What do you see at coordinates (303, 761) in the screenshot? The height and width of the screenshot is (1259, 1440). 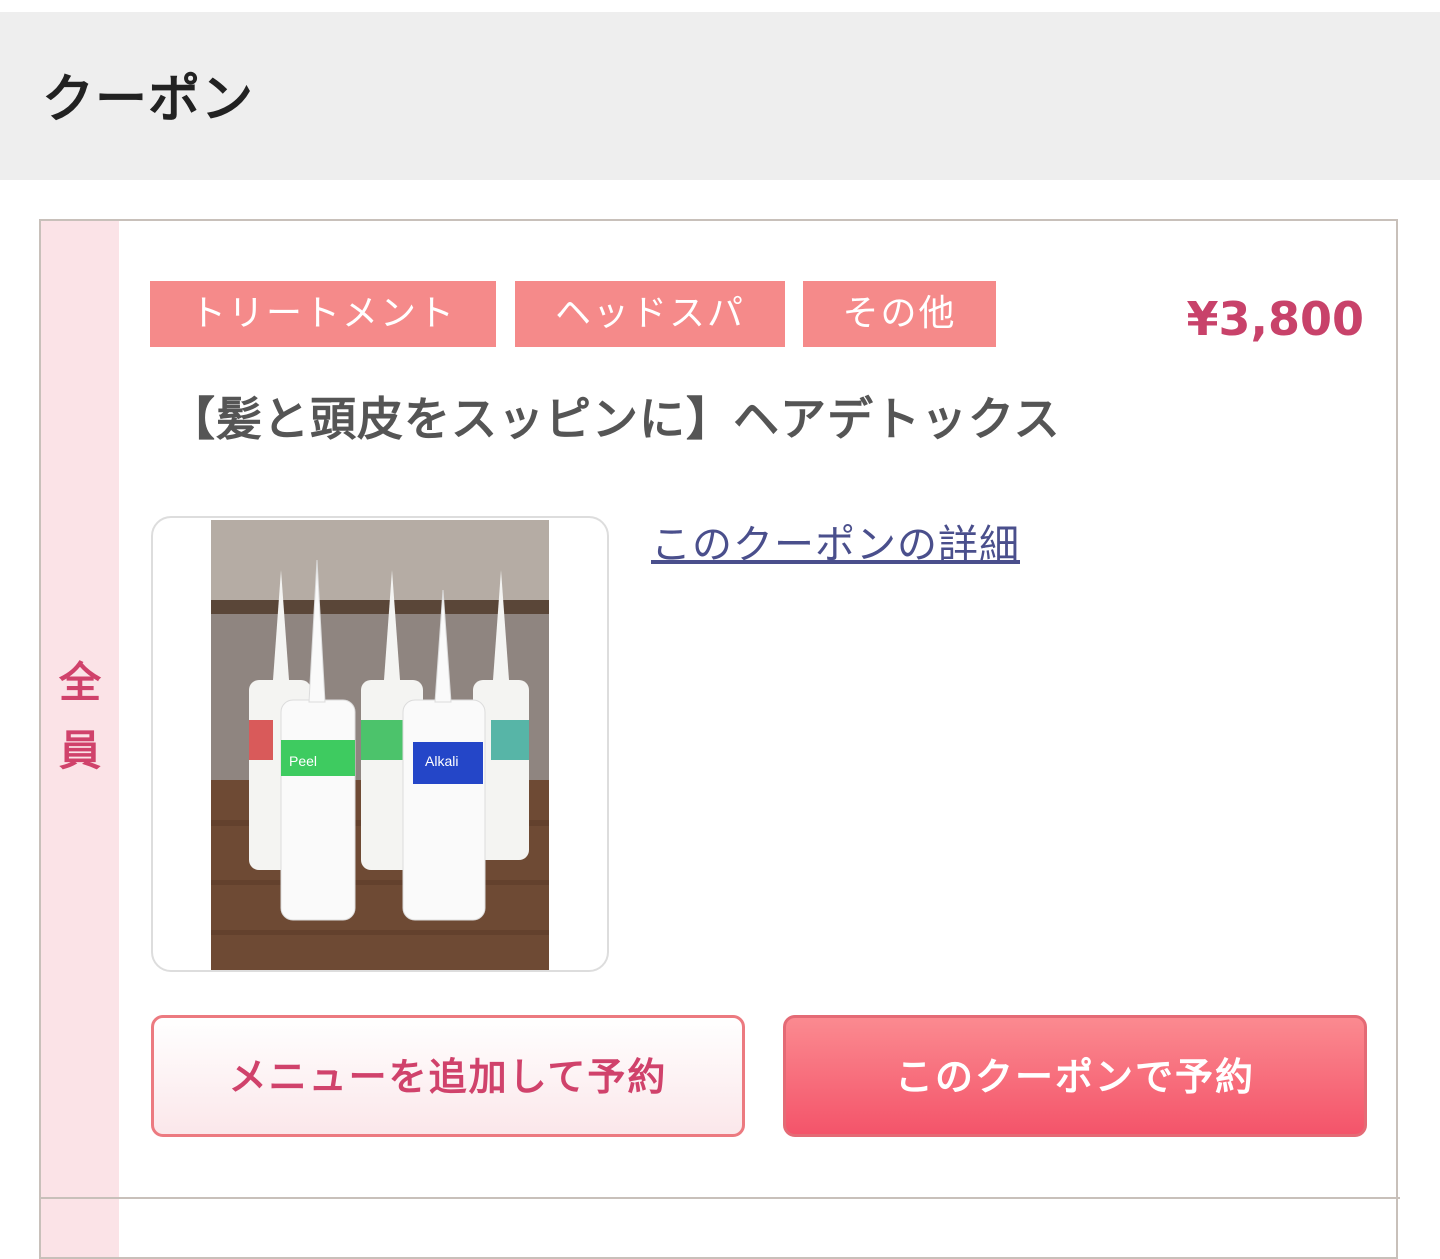 I see `bottle-label-peel: Peel` at bounding box center [303, 761].